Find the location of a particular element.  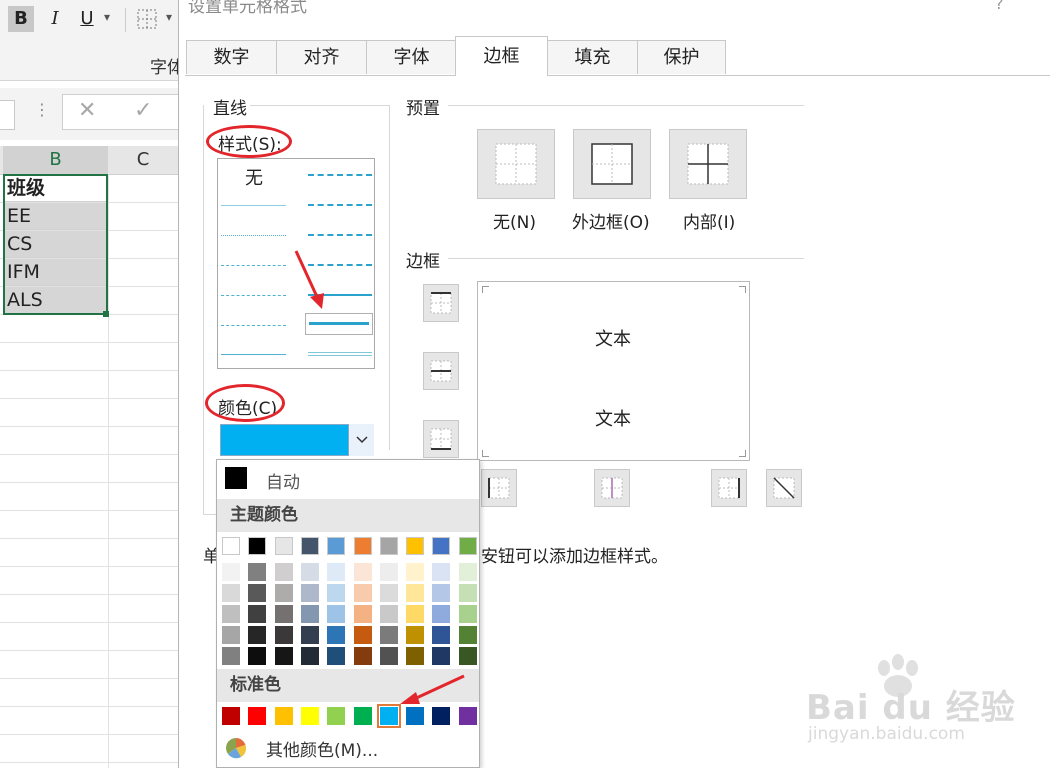

line-style-dash-dot-dot is located at coordinates (253, 265).